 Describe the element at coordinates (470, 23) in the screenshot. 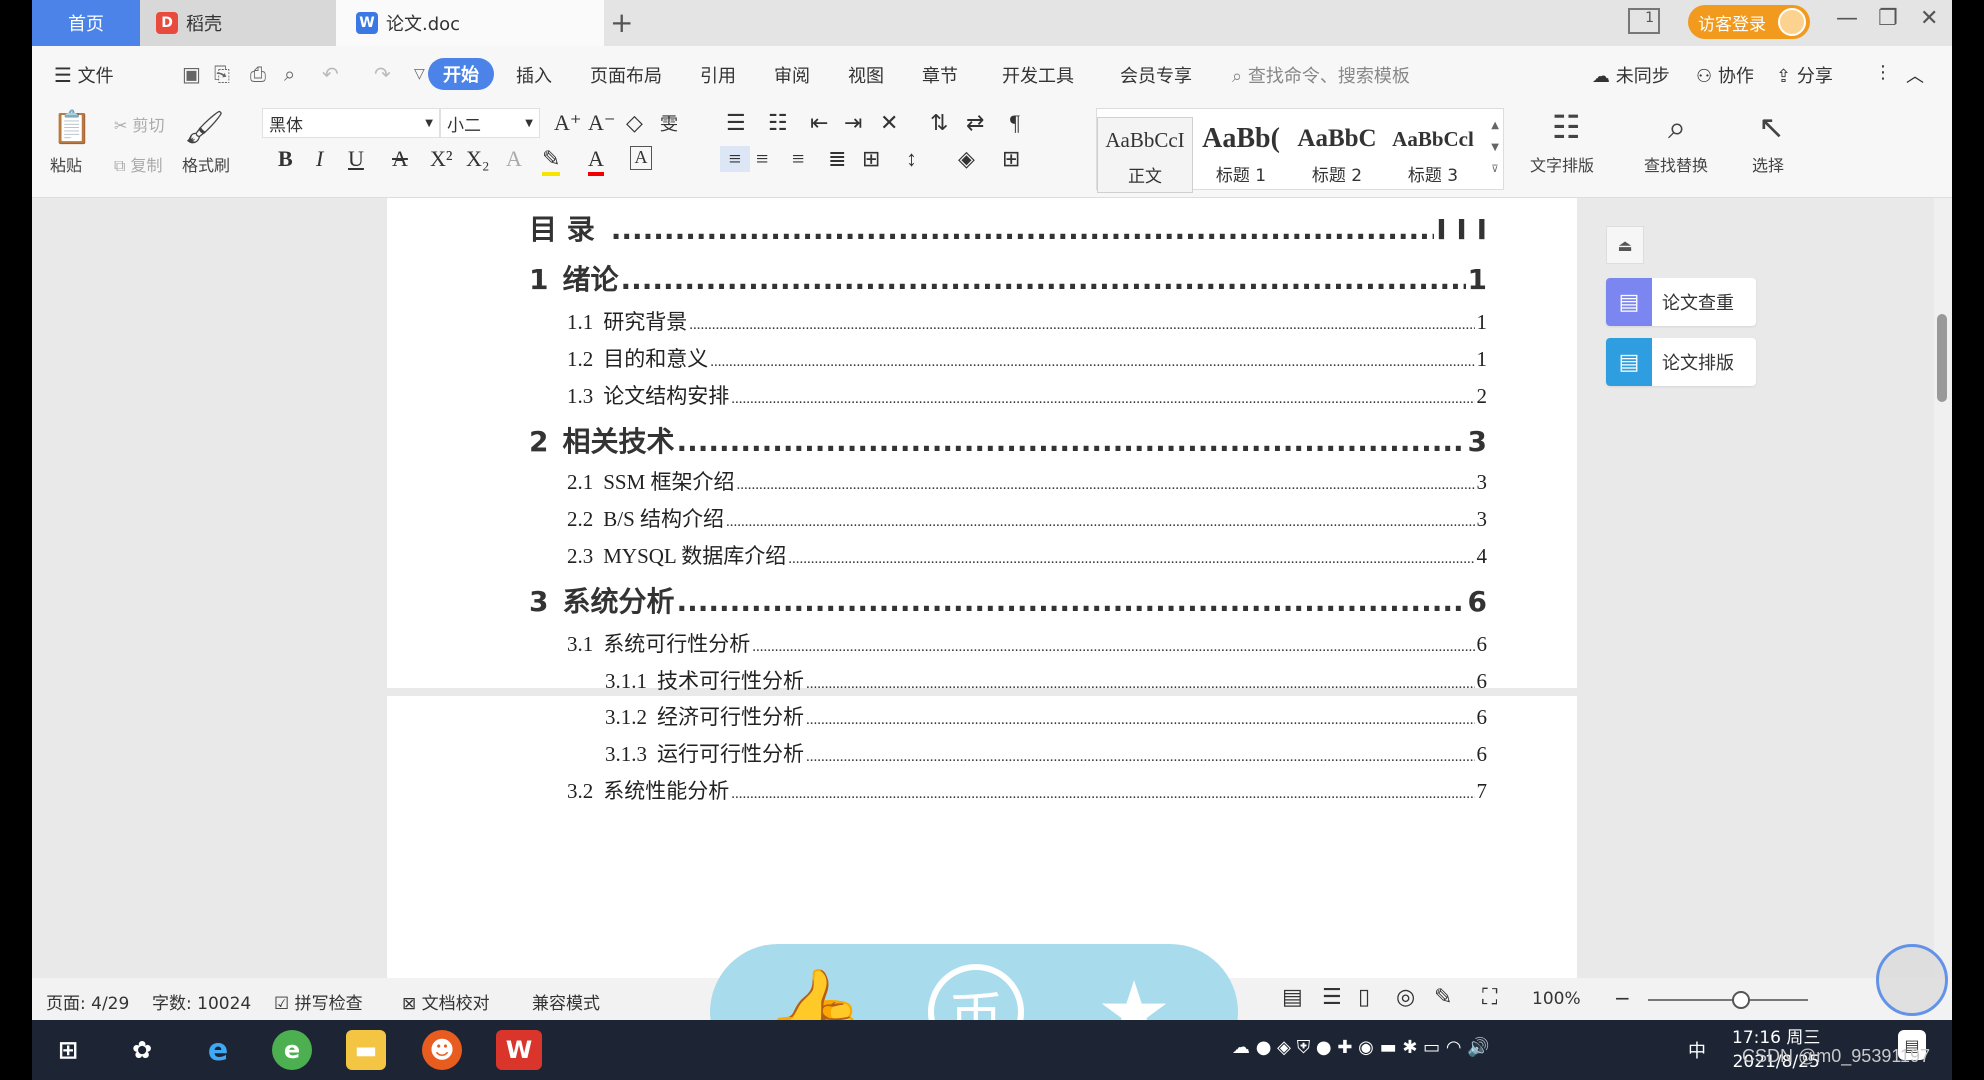

I see `tab-document: W 论文.doc` at that location.